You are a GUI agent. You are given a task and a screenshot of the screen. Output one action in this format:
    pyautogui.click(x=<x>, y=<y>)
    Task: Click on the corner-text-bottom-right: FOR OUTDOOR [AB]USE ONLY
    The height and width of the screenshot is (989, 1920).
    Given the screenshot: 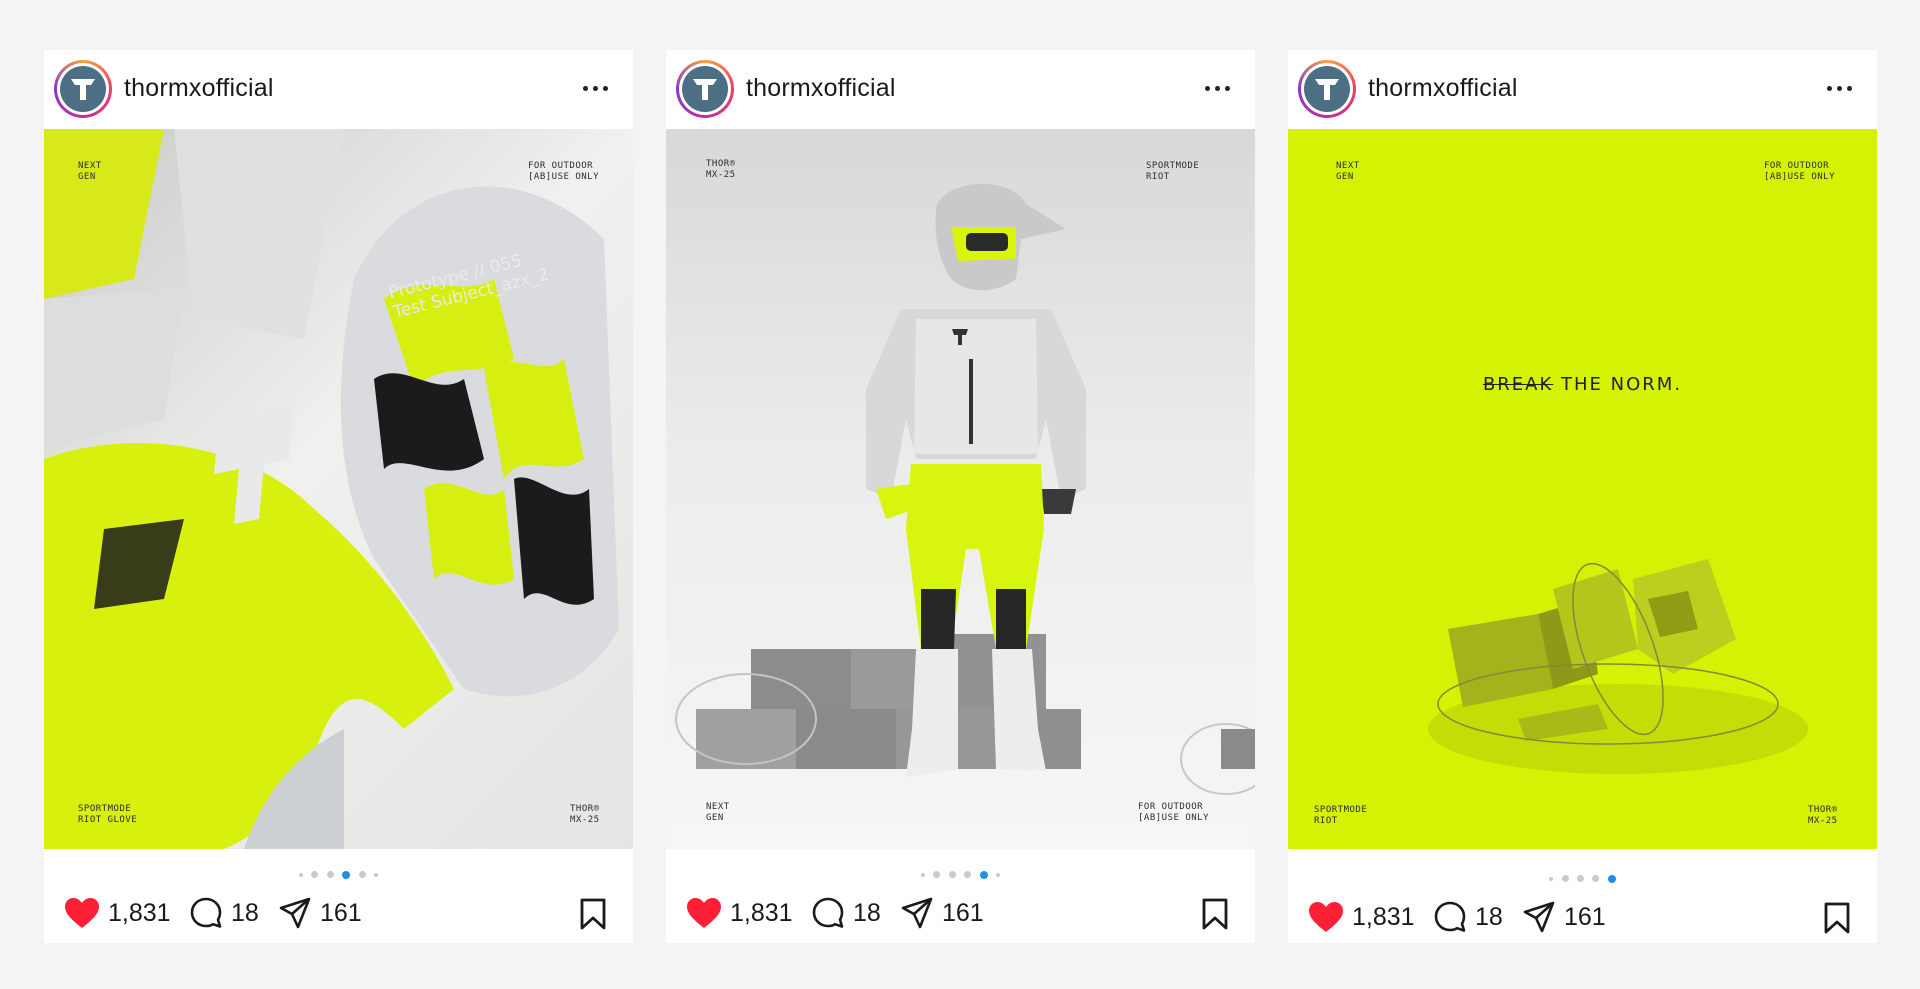 What is the action you would take?
    pyautogui.click(x=1174, y=812)
    